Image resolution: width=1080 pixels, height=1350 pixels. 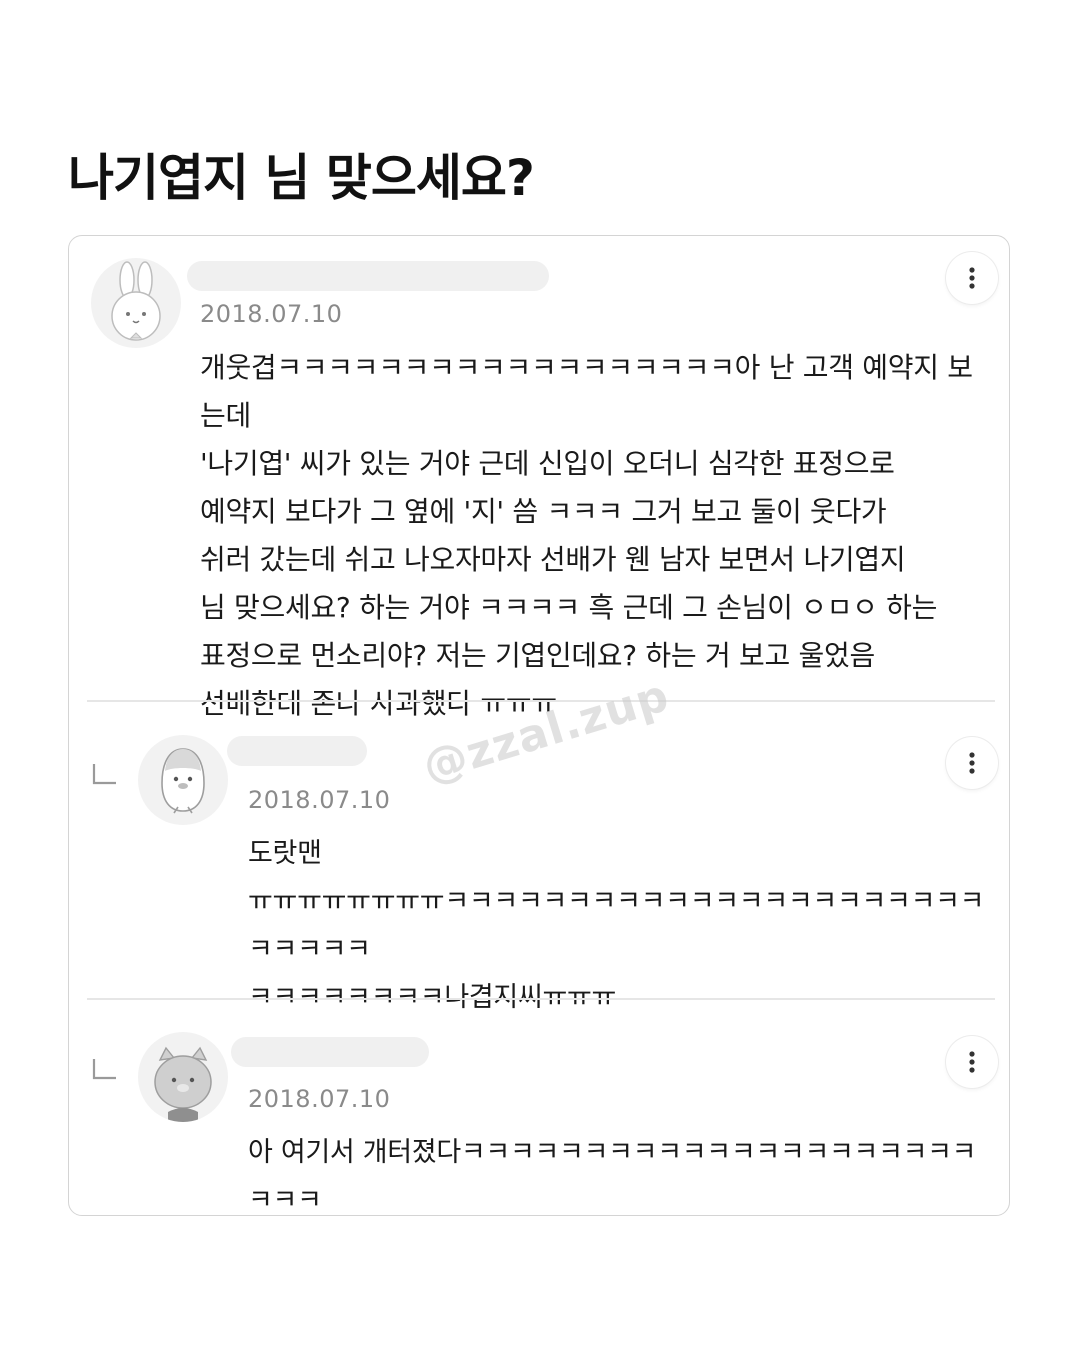 I want to click on page-title: 나기엽지 님 맞으세요?, so click(x=301, y=178).